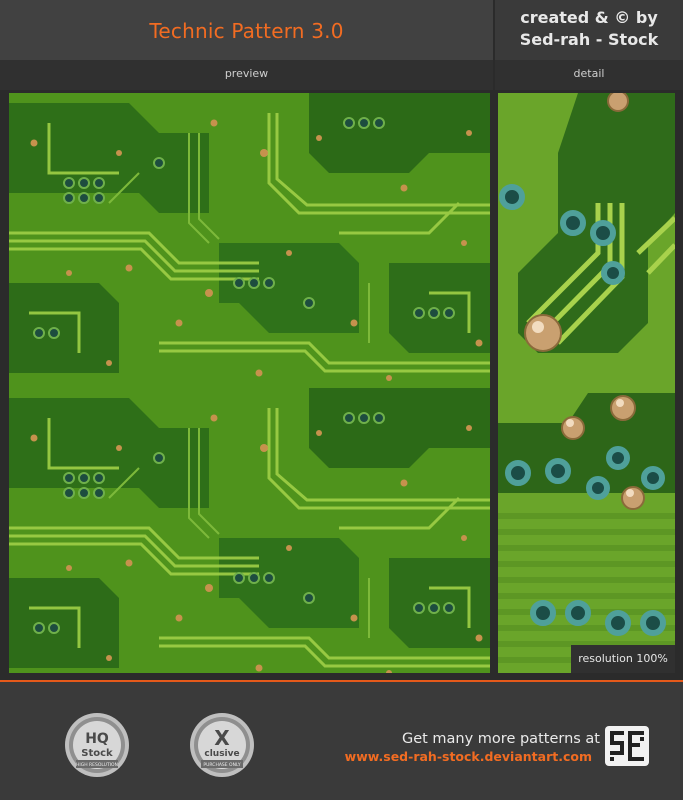 This screenshot has width=683, height=800. What do you see at coordinates (589, 29) in the screenshot?
I see `credit-text: created & © by Sed-rah - Stock` at bounding box center [589, 29].